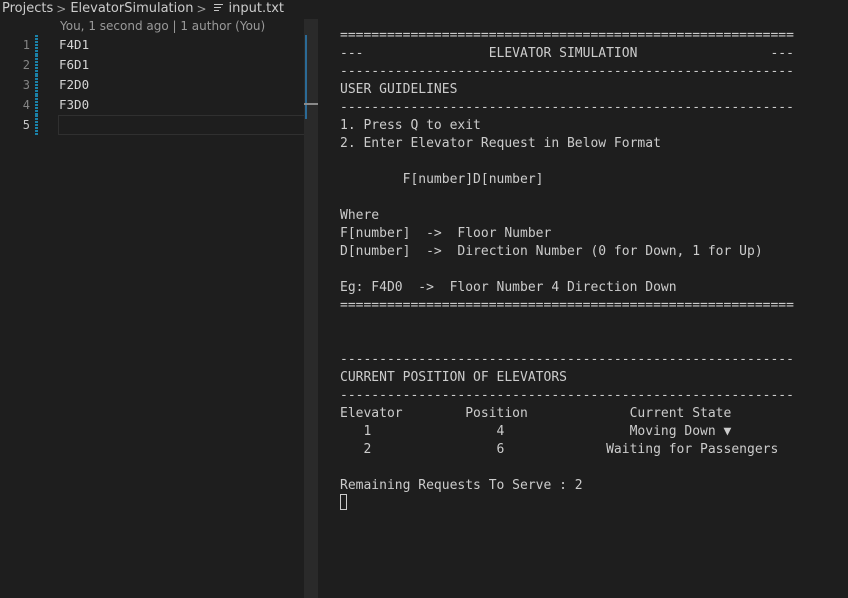  I want to click on terminal-line: 2 6 Waiting for Passengers, so click(559, 449).